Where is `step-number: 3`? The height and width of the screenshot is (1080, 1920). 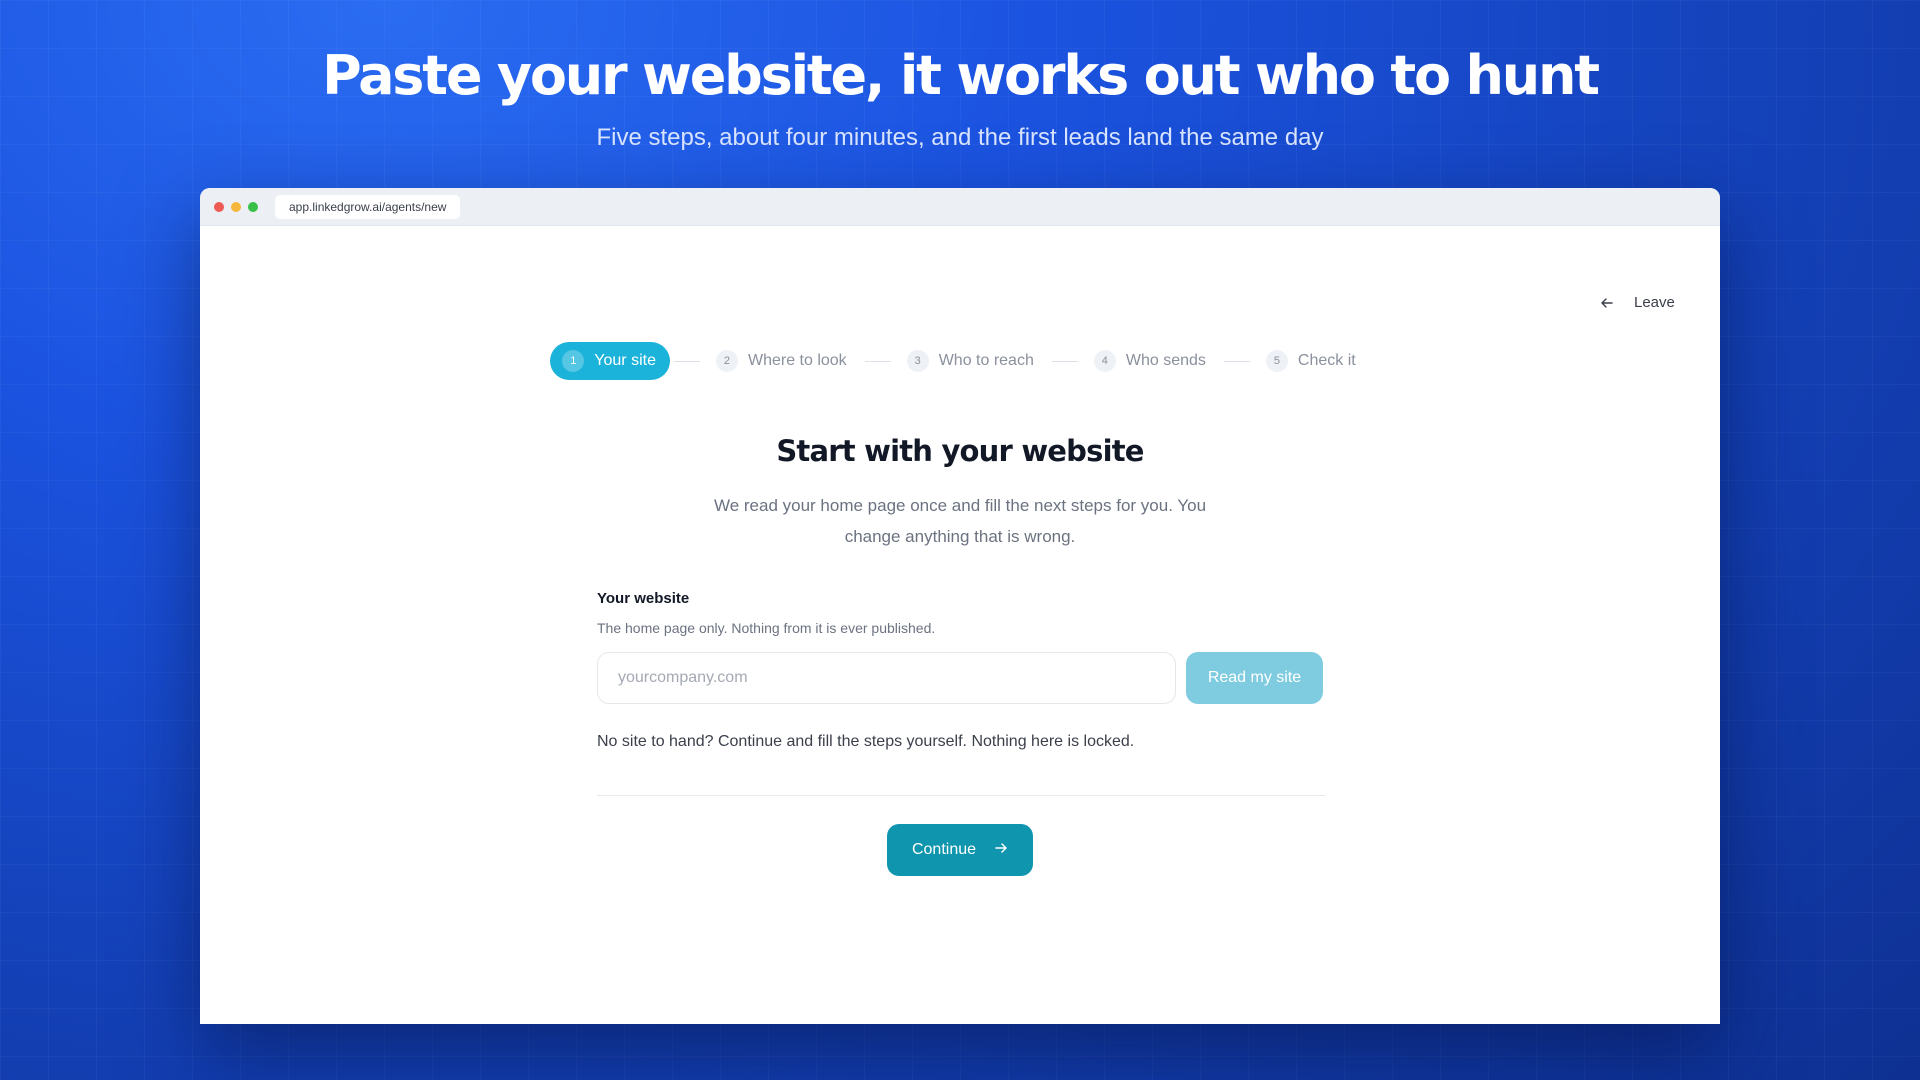
step-number: 3 is located at coordinates (917, 361).